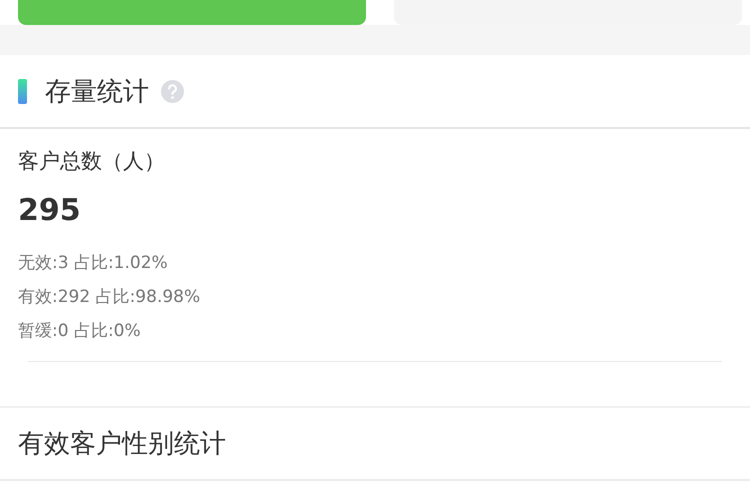 This screenshot has height=500, width=750. What do you see at coordinates (92, 161) in the screenshot?
I see `total-label: 客户总数（人）` at bounding box center [92, 161].